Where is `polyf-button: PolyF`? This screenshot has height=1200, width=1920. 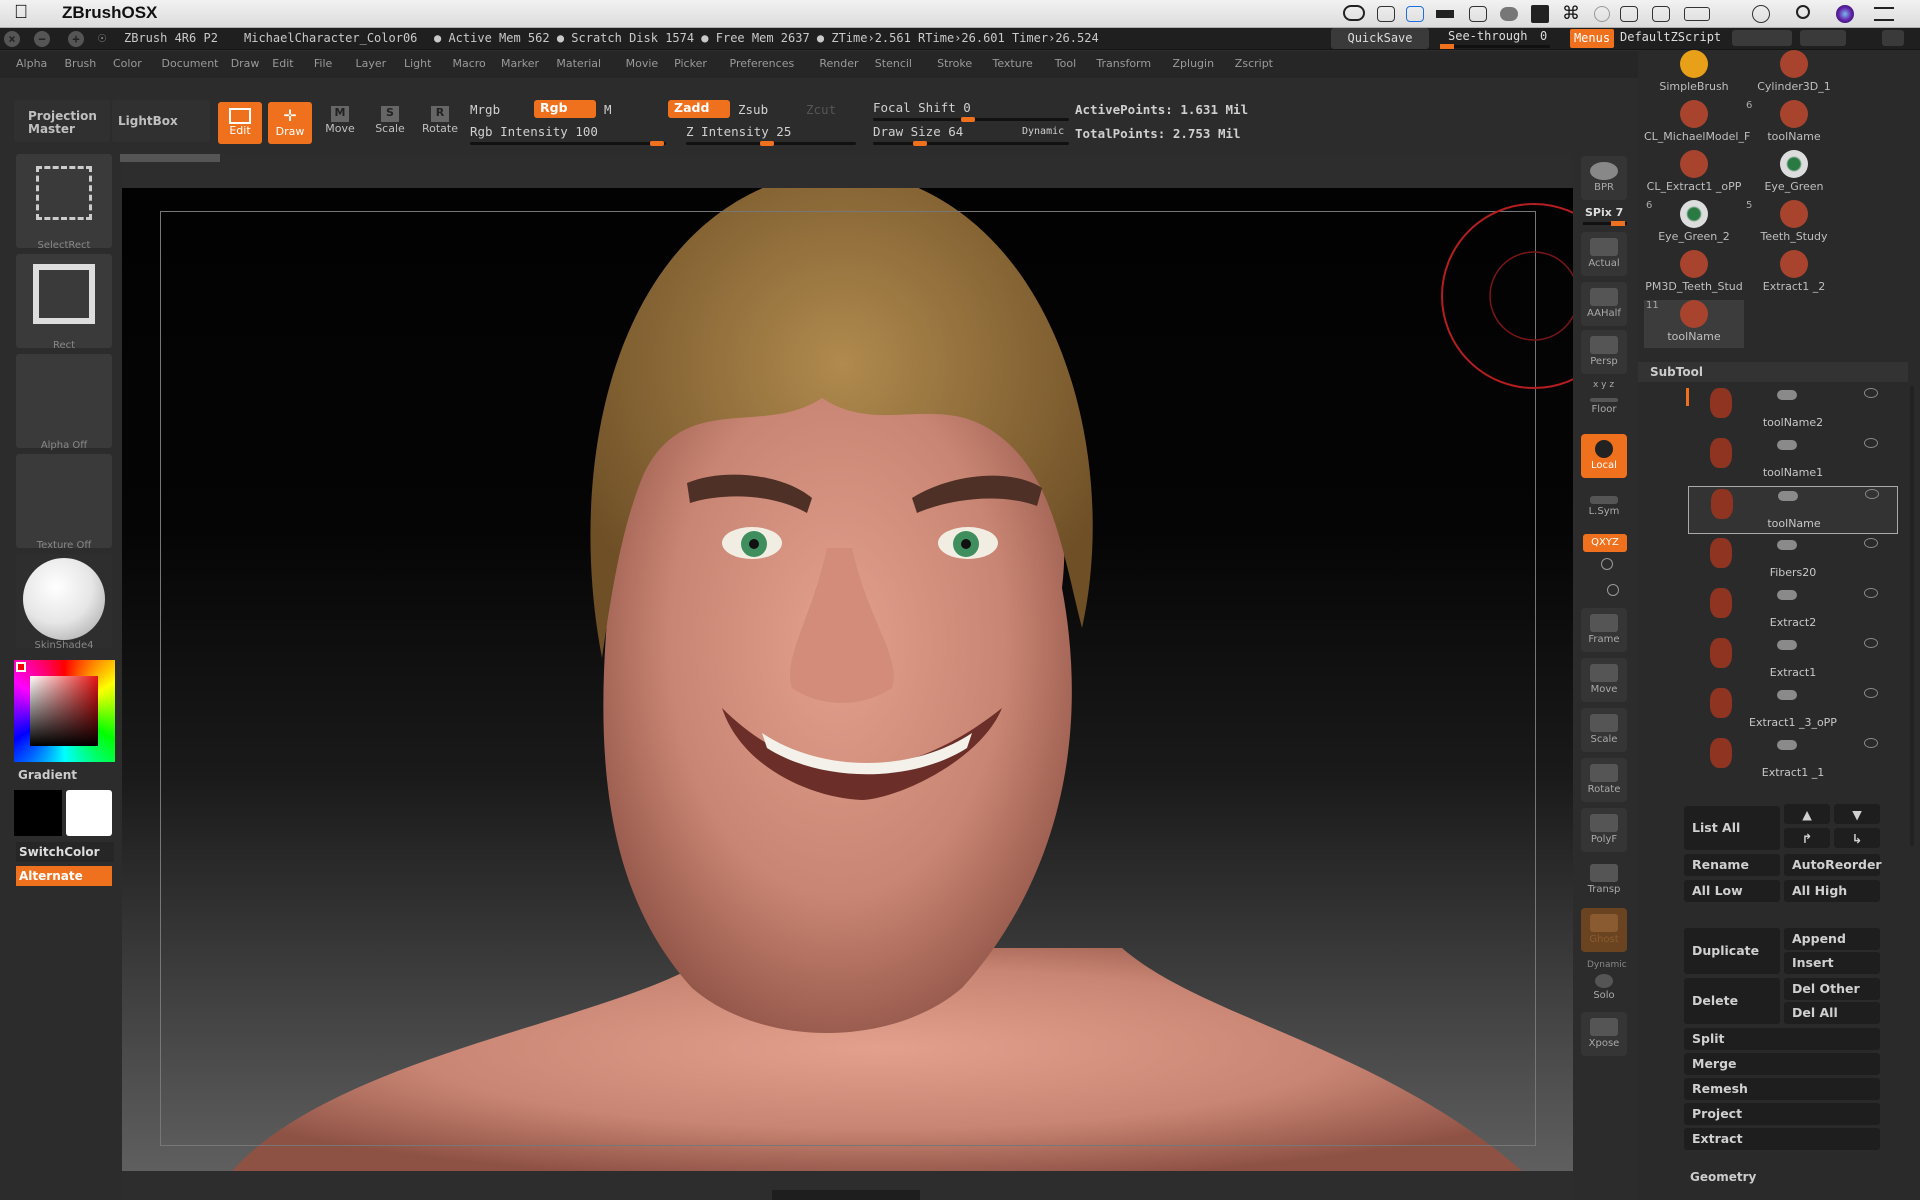 polyf-button: PolyF is located at coordinates (1604, 830).